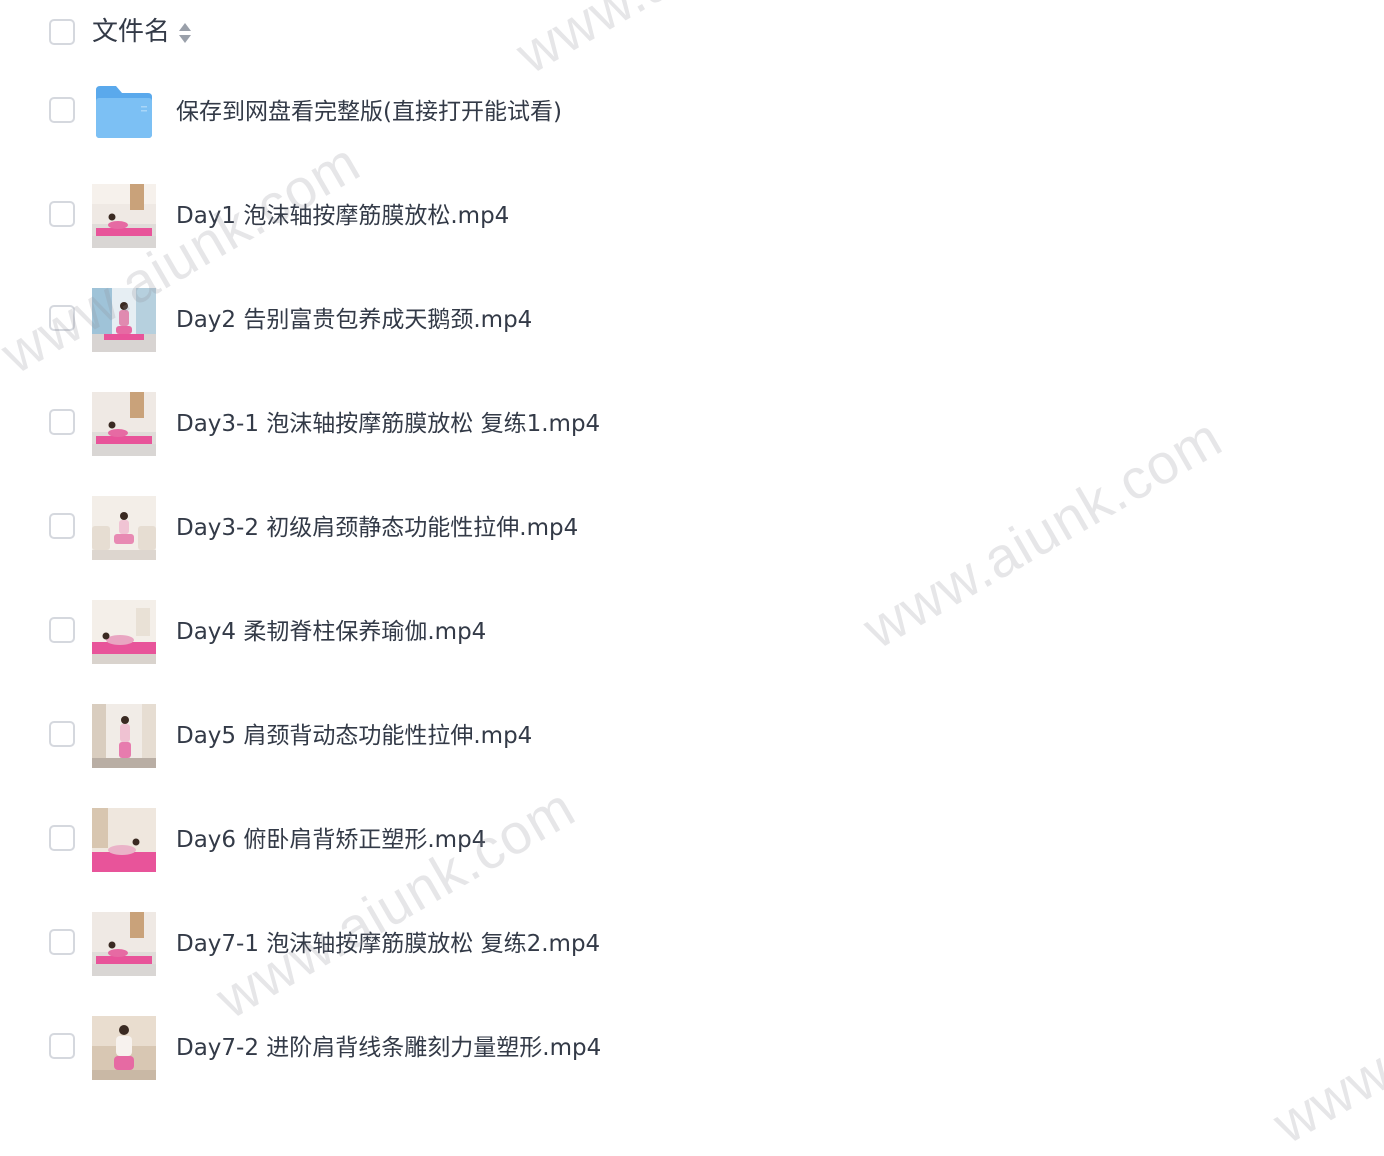 This screenshot has height=1156, width=1384. What do you see at coordinates (692, 424) in the screenshot?
I see `file-row: Day3-1 泡沫轴按摩筋膜放松 复练1.mp4` at bounding box center [692, 424].